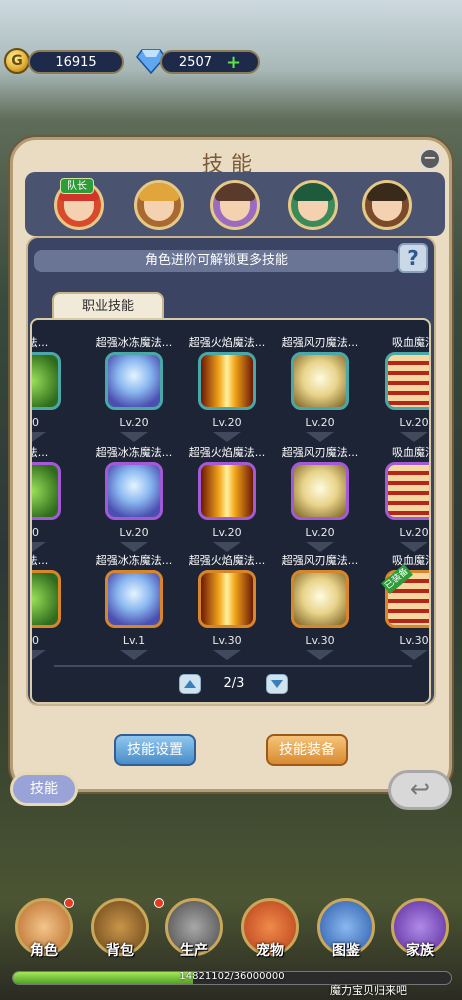 The image size is (462, 1000). I want to click on skill-level: 30, so click(35, 640).